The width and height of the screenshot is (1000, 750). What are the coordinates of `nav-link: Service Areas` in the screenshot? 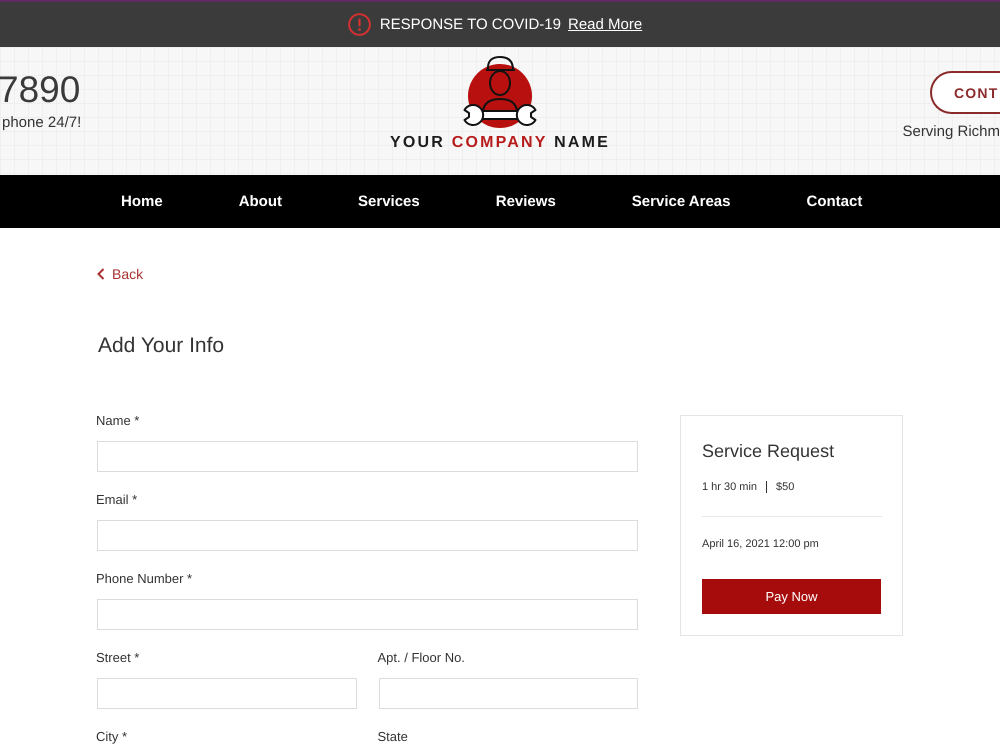 It's located at (681, 201).